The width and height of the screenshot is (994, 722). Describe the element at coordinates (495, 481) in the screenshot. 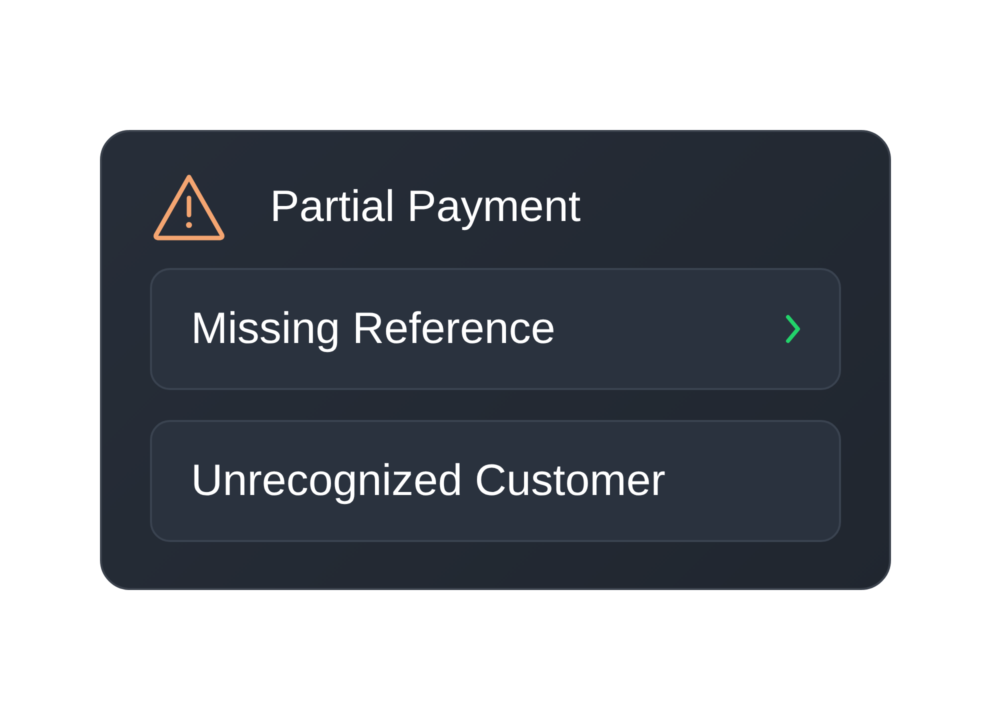

I see `issue-item: Unrecognized Customer` at that location.